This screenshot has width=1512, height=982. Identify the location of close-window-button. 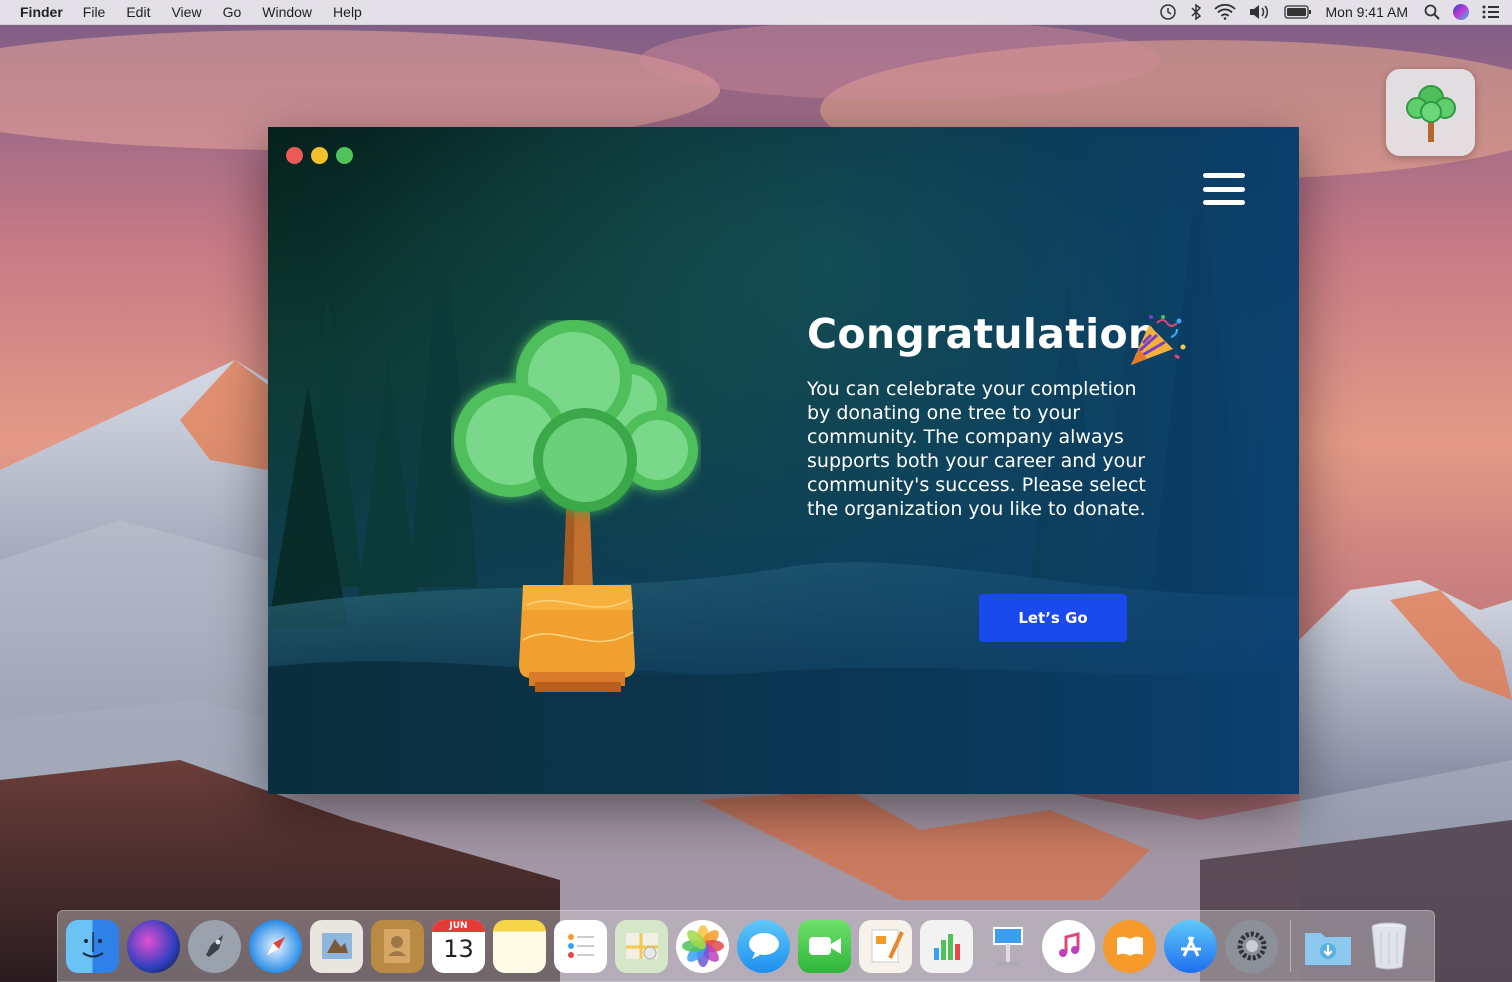
(294, 155).